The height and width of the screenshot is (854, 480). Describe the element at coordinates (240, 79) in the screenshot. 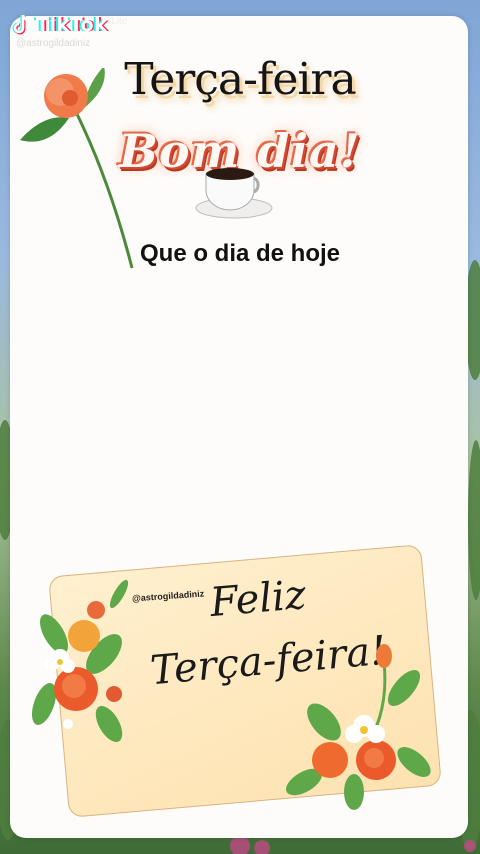

I see `page-title: Terça-feira` at that location.